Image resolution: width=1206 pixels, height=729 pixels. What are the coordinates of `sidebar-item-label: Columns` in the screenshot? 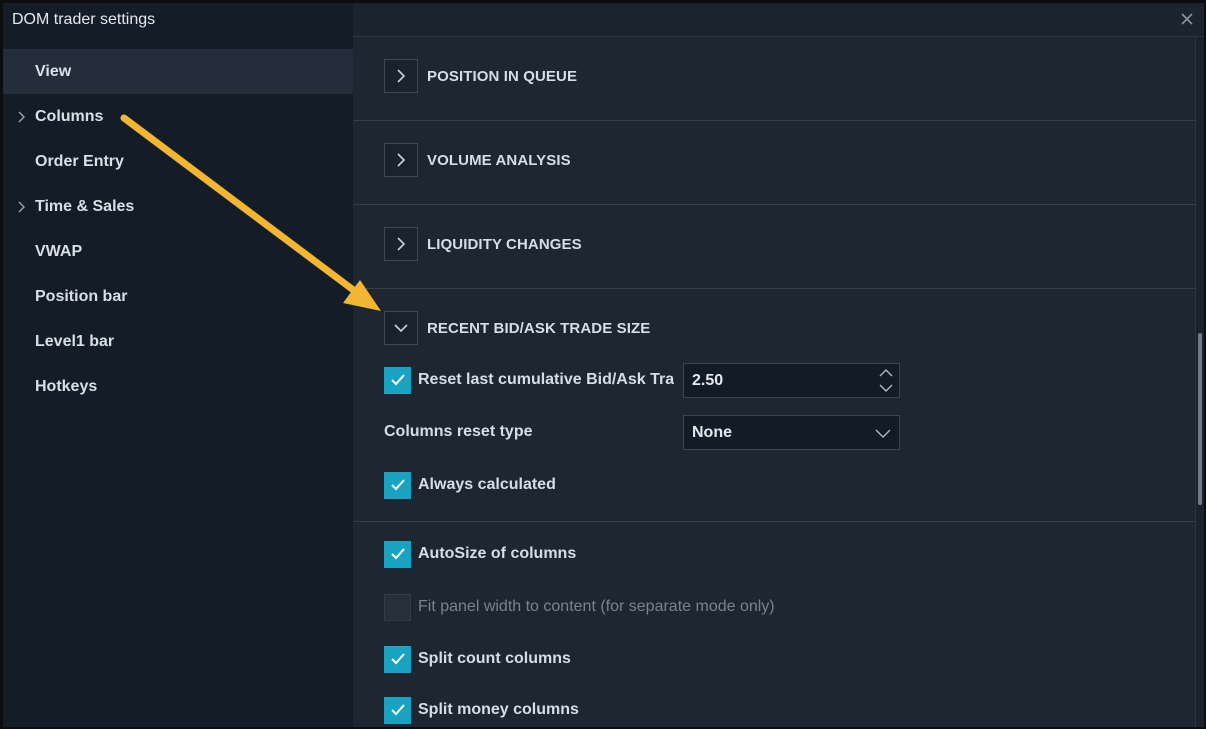 It's located at (69, 116).